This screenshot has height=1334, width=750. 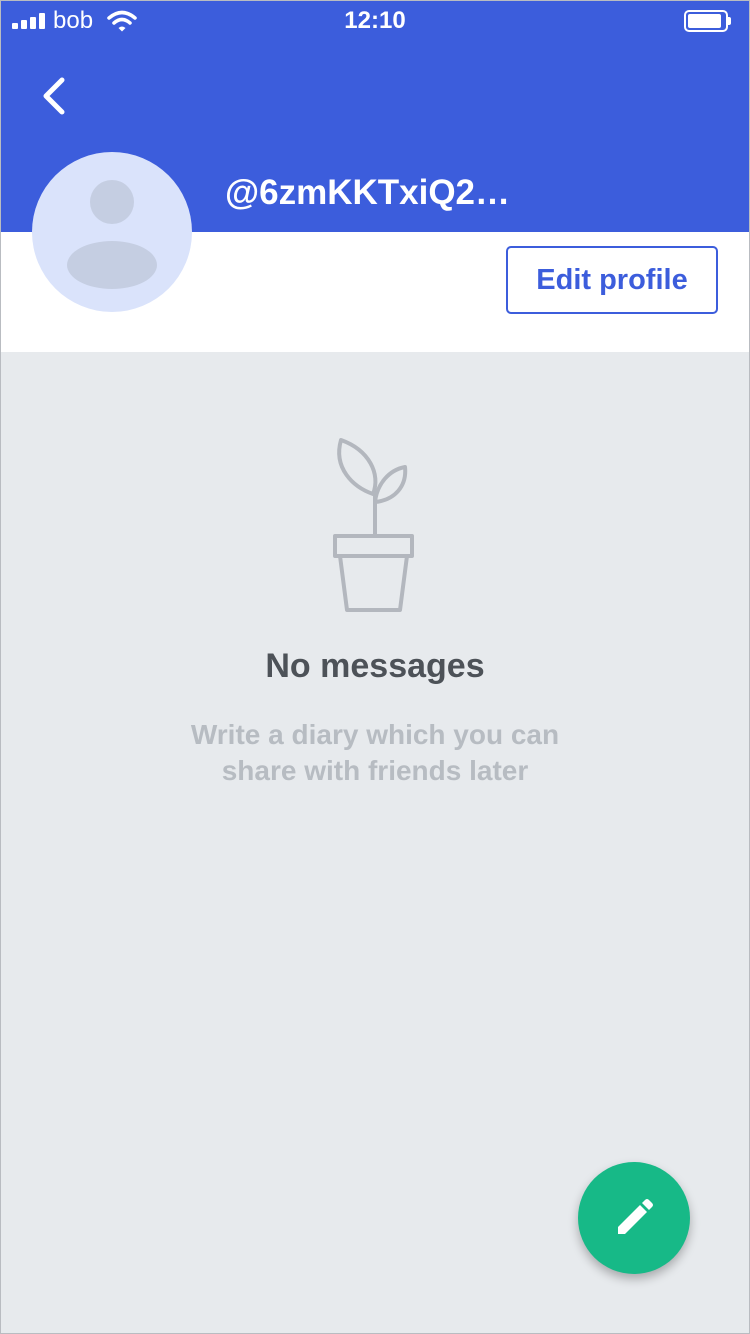 I want to click on status-time: 12:10, so click(x=375, y=20).